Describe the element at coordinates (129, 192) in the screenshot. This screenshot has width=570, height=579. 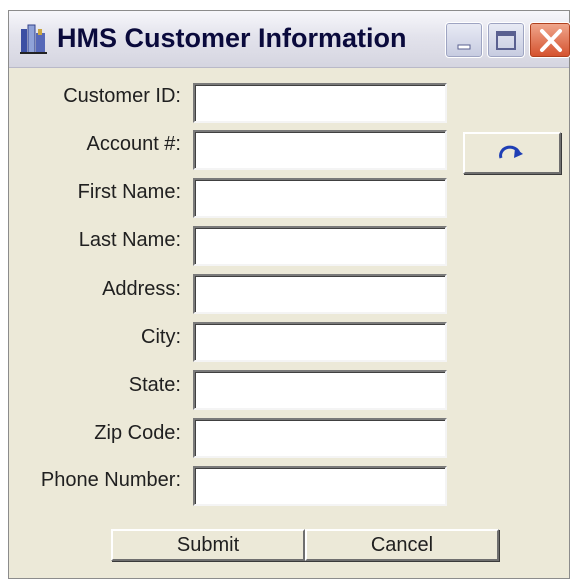
I see `first-name-label: First Name:` at that location.